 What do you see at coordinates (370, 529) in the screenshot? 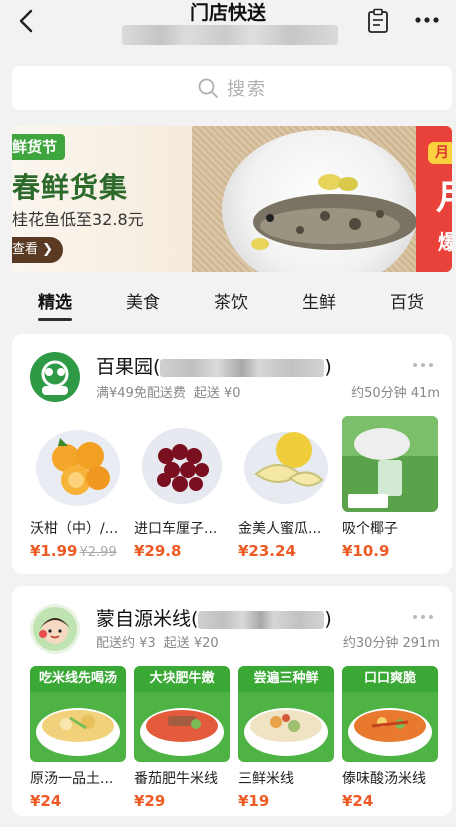
I see `product-name: 吸个椰子` at bounding box center [370, 529].